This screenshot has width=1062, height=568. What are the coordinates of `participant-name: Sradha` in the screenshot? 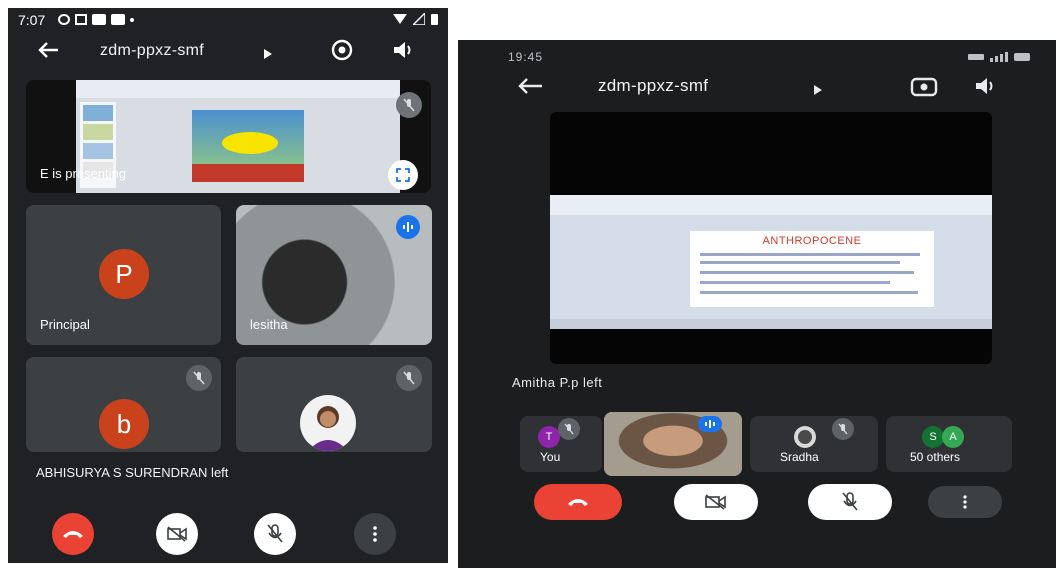 It's located at (799, 457).